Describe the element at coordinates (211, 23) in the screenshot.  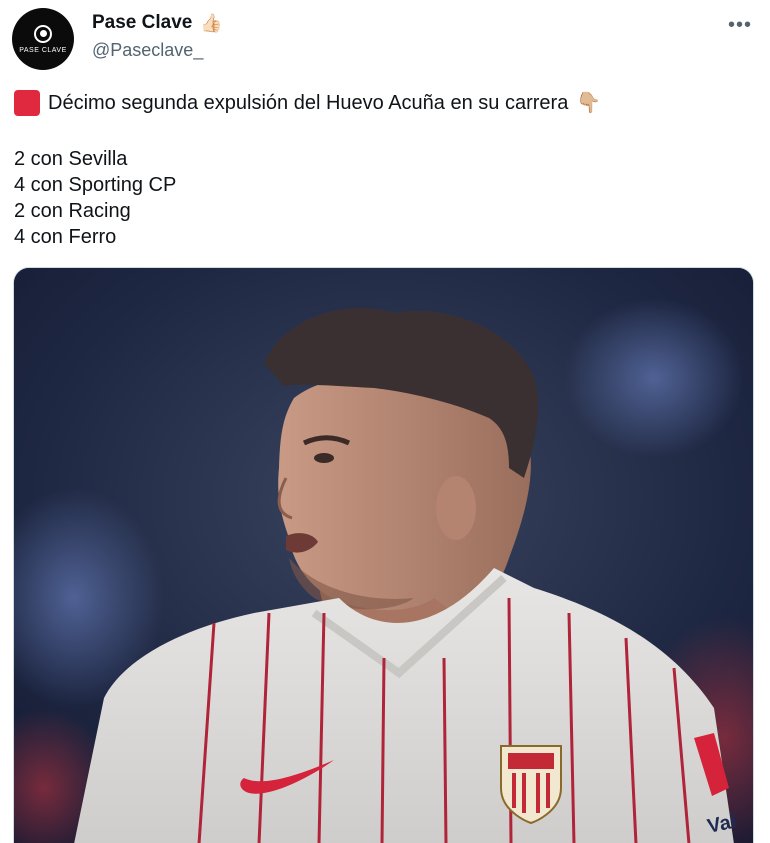
I see `thumbs-up-emoji-icon: 👍🏻` at that location.